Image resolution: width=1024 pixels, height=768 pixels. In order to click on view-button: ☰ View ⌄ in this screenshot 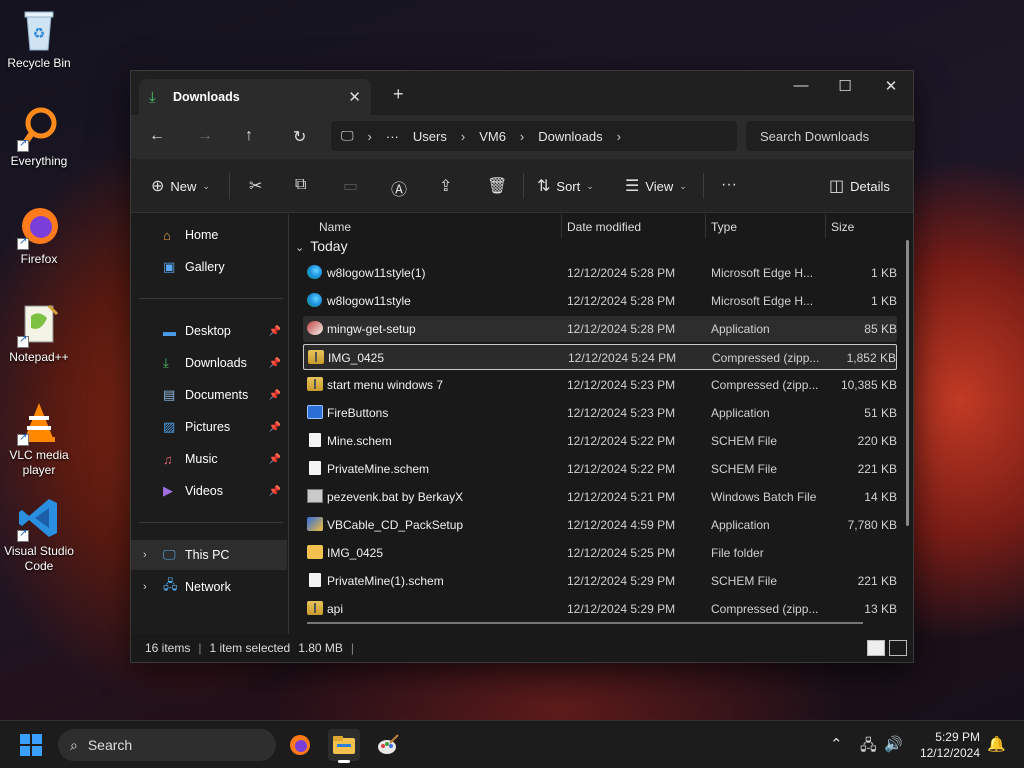, I will do `click(656, 186)`.